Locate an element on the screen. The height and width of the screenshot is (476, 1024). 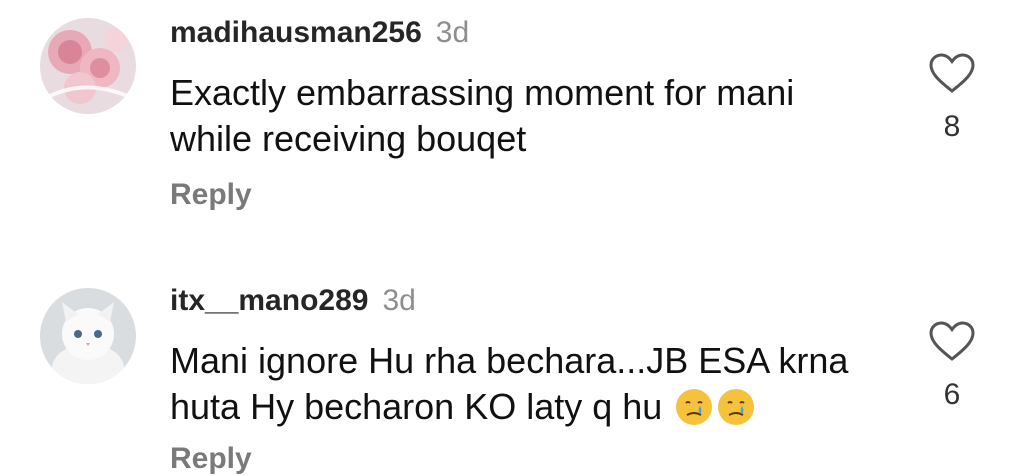
username: itx__mano289 is located at coordinates (269, 300).